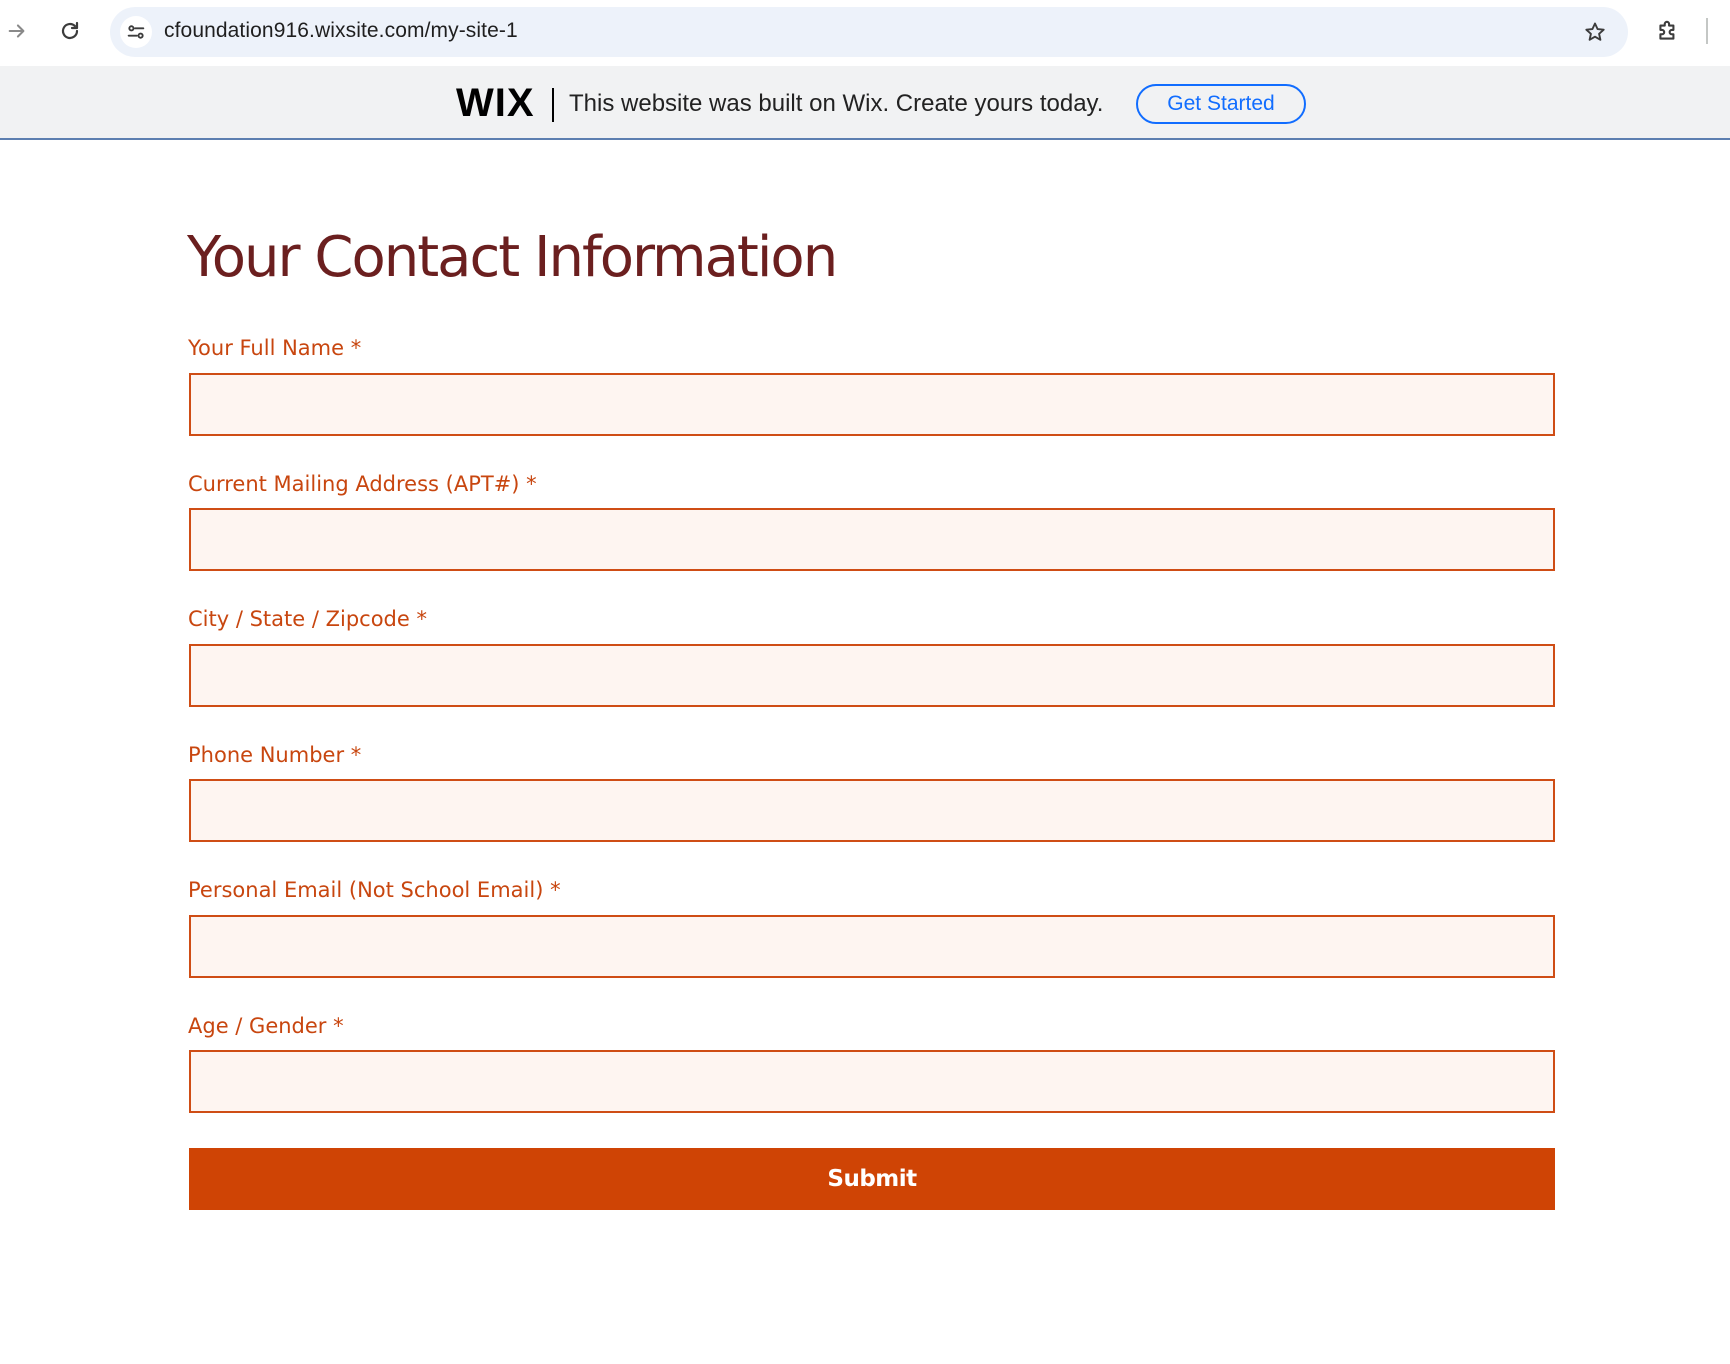  What do you see at coordinates (266, 1026) in the screenshot?
I see `age-gender-label: Age / Gender *` at bounding box center [266, 1026].